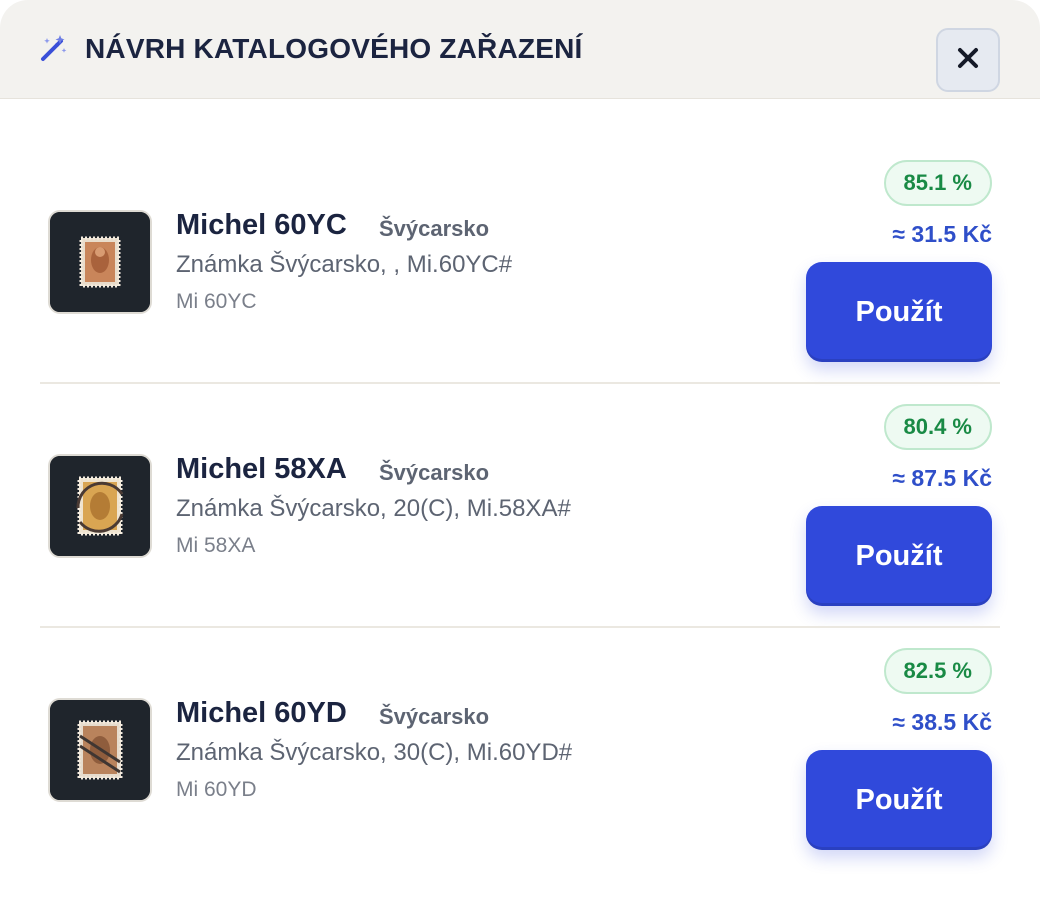 The image size is (1040, 910). What do you see at coordinates (942, 478) in the screenshot?
I see `price-estimate: ≈ 87.5 Kč` at bounding box center [942, 478].